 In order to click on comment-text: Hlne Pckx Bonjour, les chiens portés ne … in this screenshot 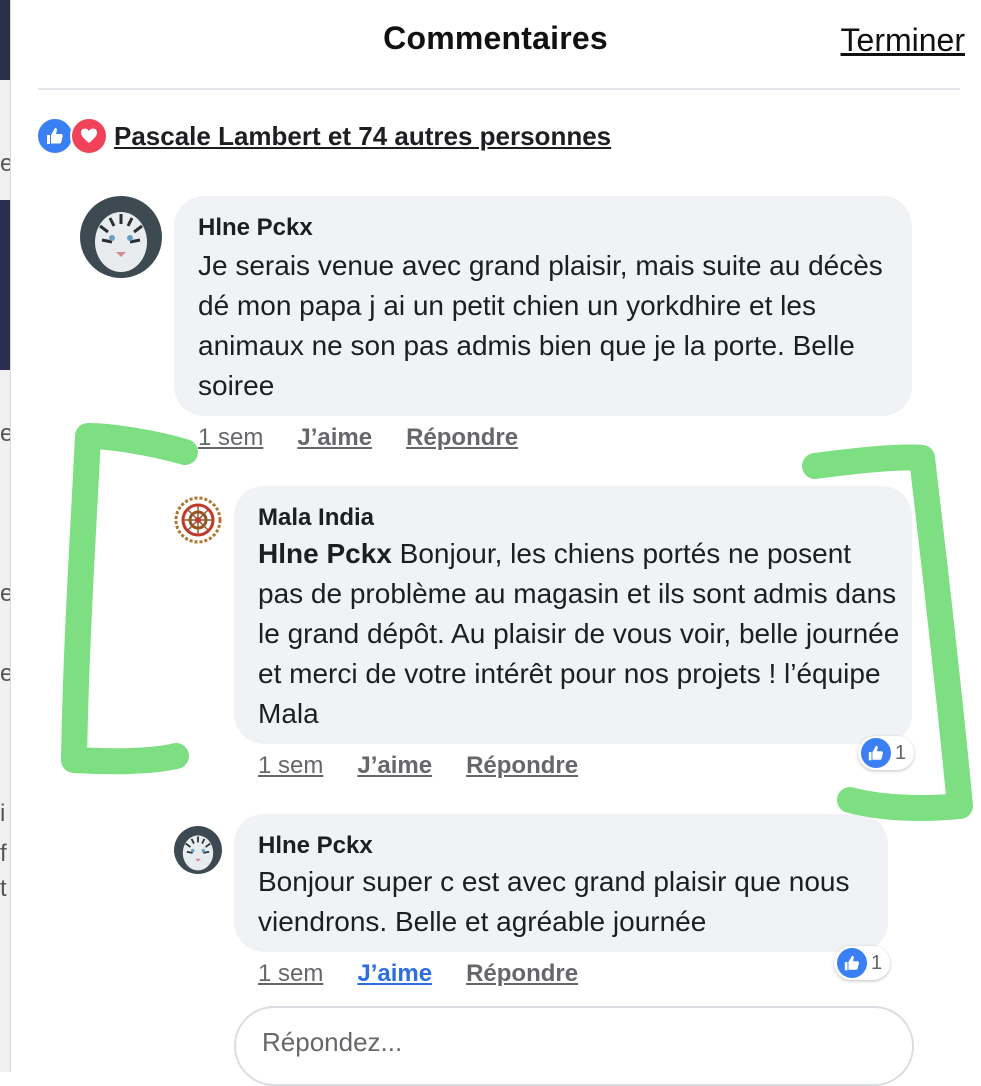, I will do `click(579, 634)`.